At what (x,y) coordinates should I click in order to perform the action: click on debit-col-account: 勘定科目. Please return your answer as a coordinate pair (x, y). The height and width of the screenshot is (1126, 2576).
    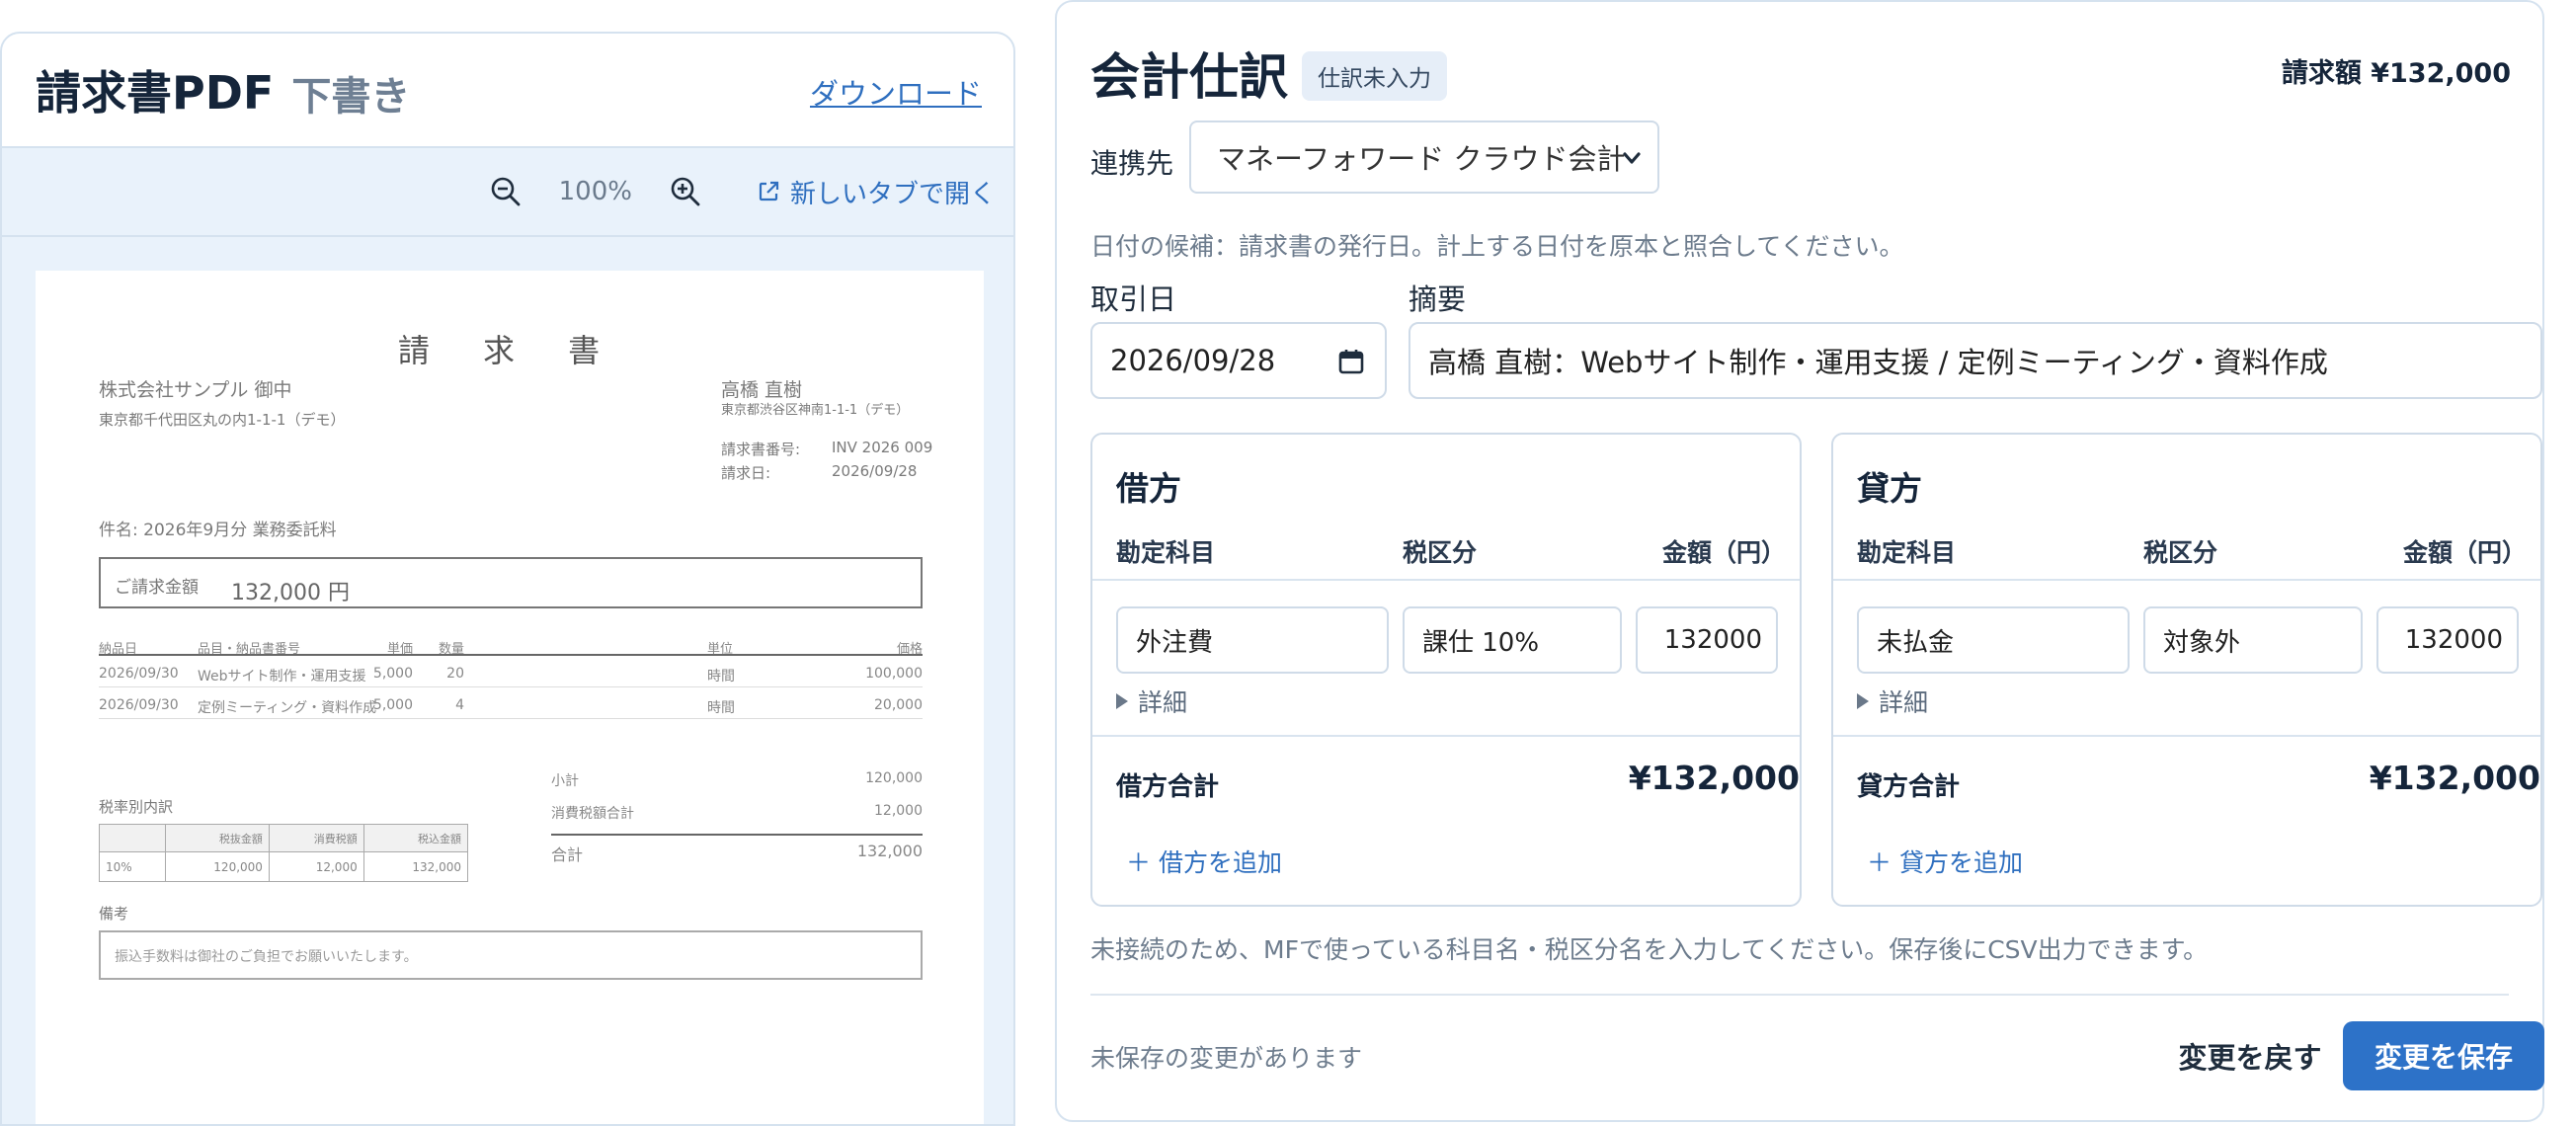
    Looking at the image, I should click on (1166, 552).